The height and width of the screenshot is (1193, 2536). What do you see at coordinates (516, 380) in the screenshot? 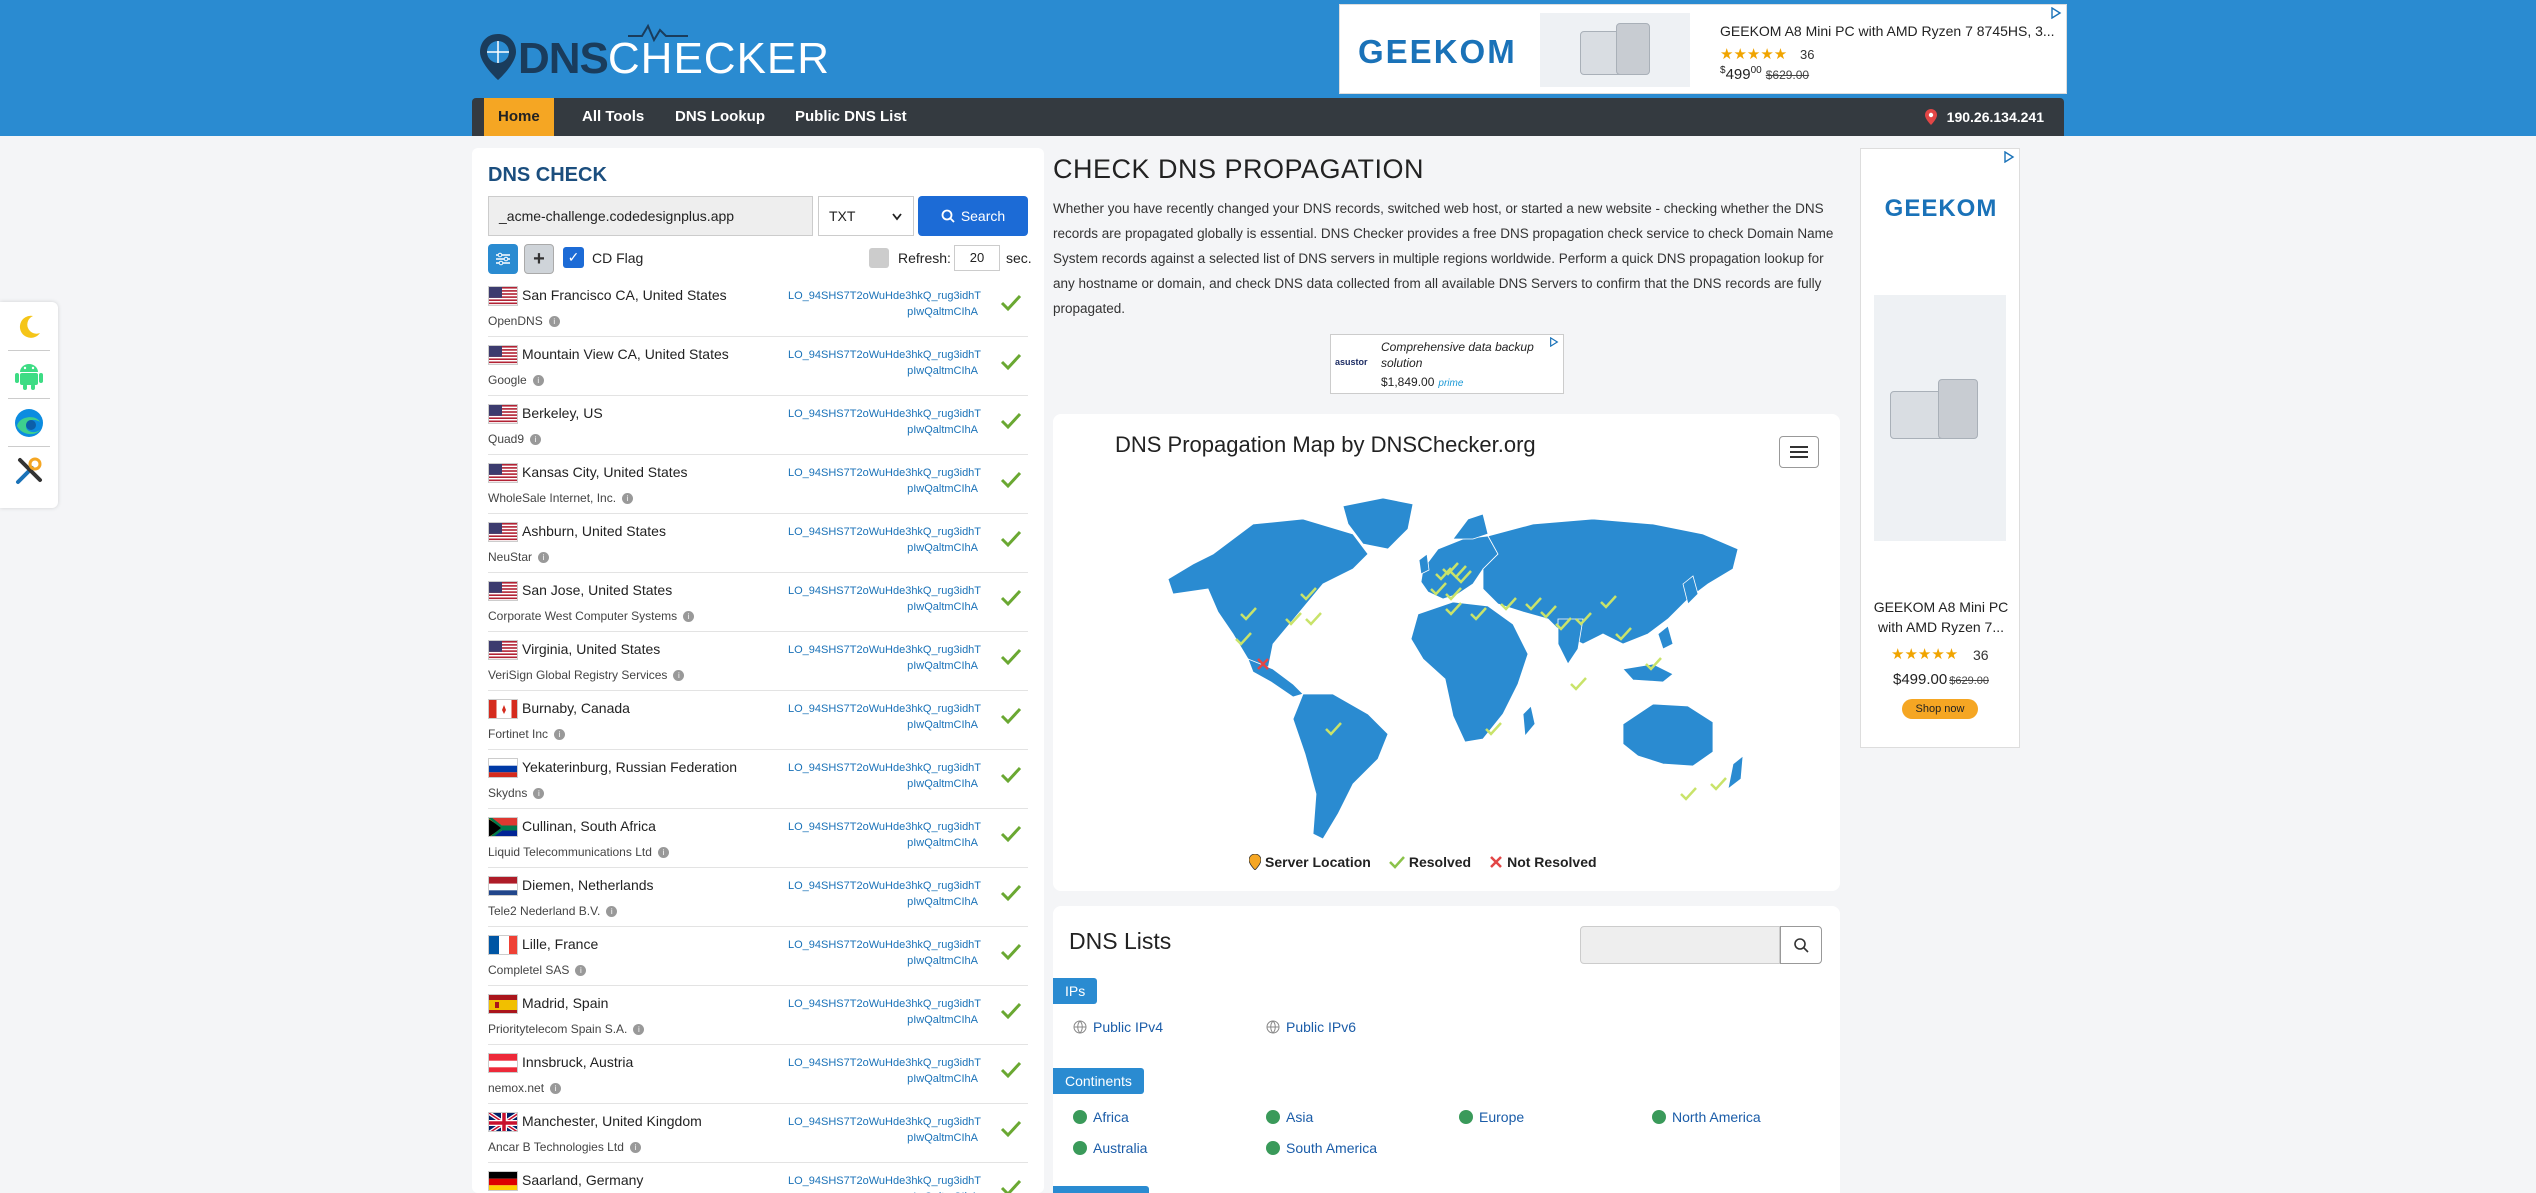
I see `server-provider: Google i` at bounding box center [516, 380].